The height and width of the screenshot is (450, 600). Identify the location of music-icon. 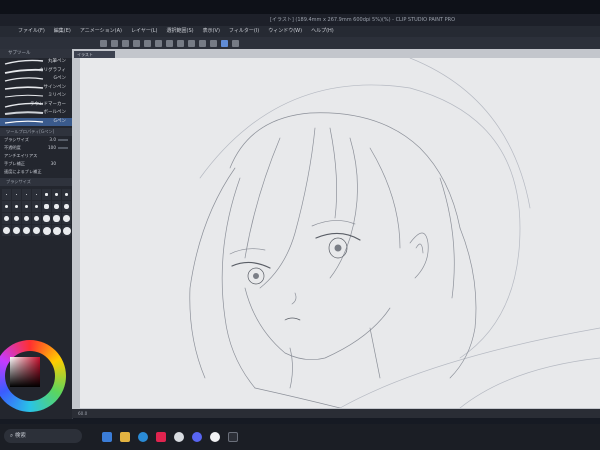
(161, 437).